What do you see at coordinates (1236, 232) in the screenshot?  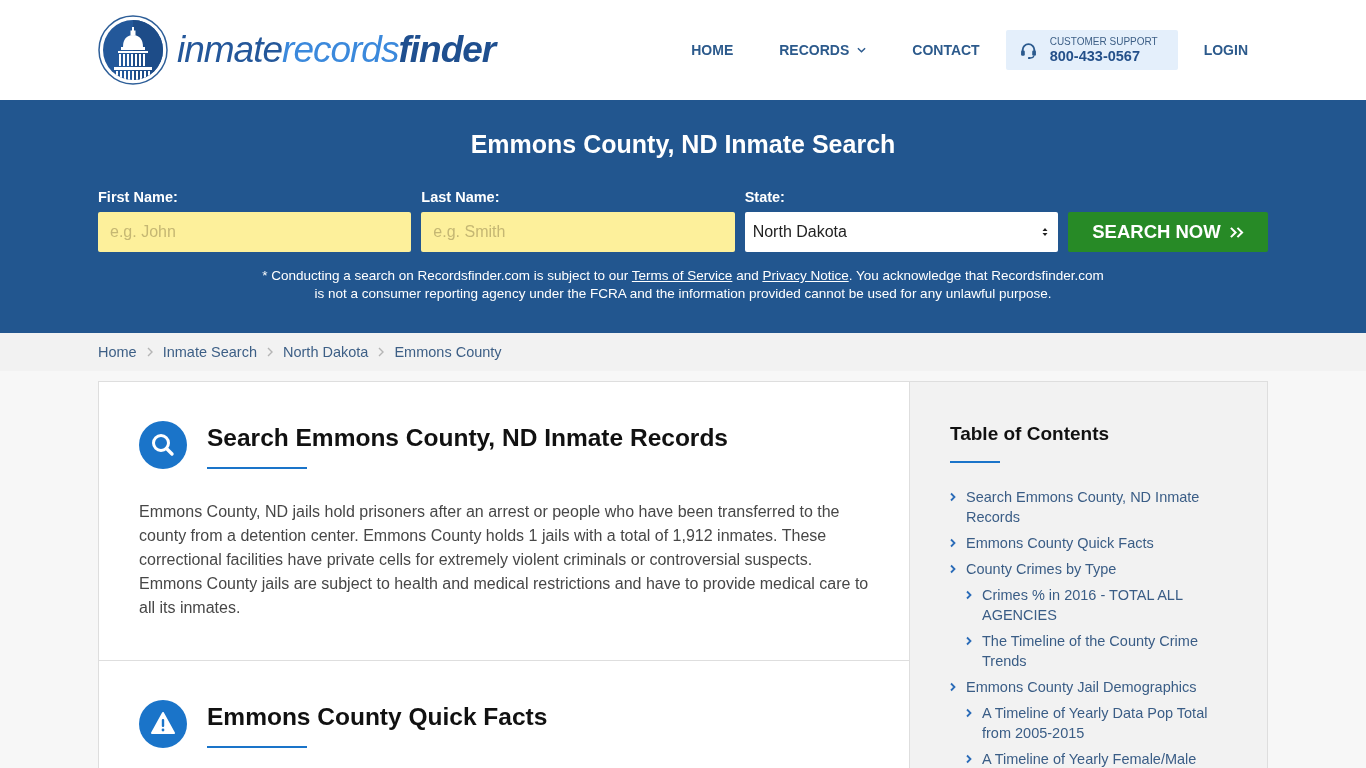 I see `double-chevron-icon` at bounding box center [1236, 232].